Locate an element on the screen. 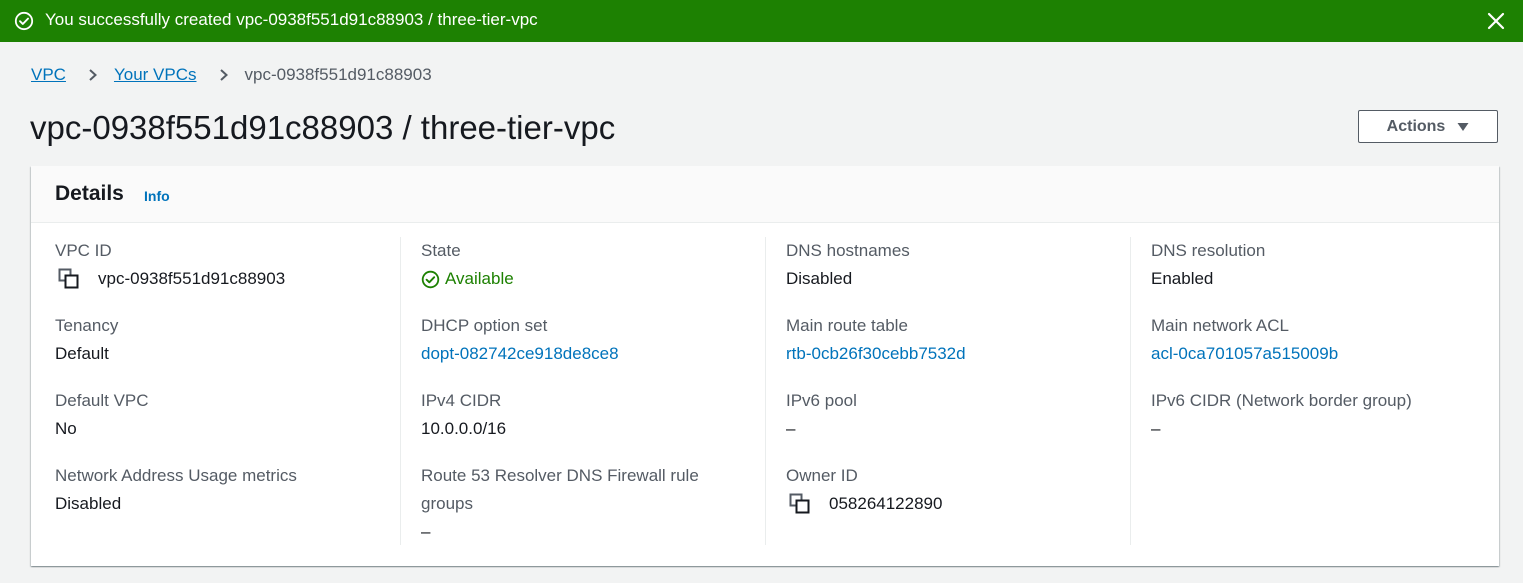 The image size is (1523, 583). field-vpc-id: VPC ID vpc-0938f551d91c88903 is located at coordinates (170, 265).